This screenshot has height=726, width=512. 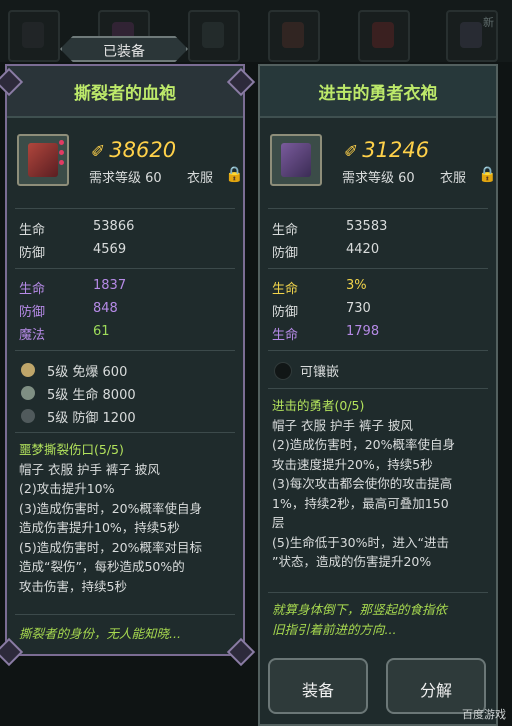 I want to click on item-title: 进击的勇者衣袍, so click(x=378, y=94).